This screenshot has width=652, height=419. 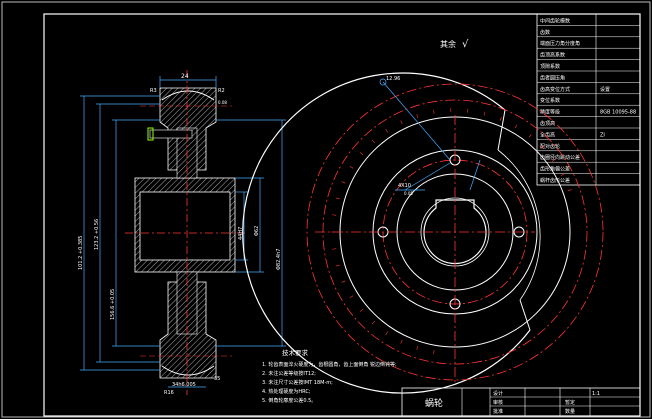 What do you see at coordinates (552, 77) in the screenshot?
I see `param-label: 齿者圆压角` at bounding box center [552, 77].